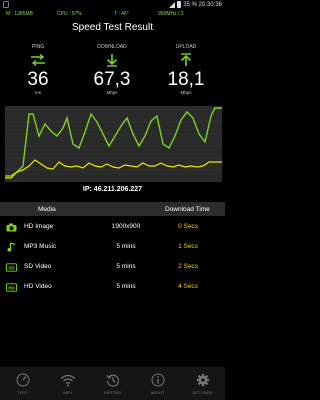 This screenshot has width=320, height=400. Describe the element at coordinates (188, 226) in the screenshot. I see `download-time: 0 Secs` at that location.